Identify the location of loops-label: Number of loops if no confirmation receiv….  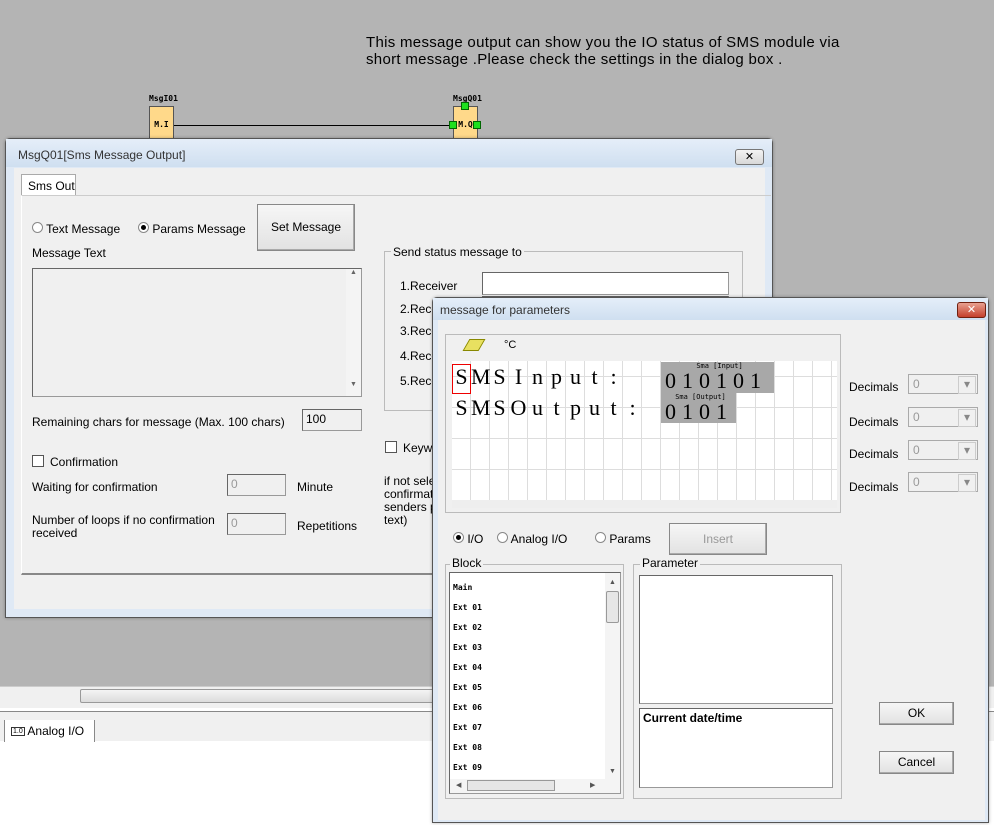
(123, 527).